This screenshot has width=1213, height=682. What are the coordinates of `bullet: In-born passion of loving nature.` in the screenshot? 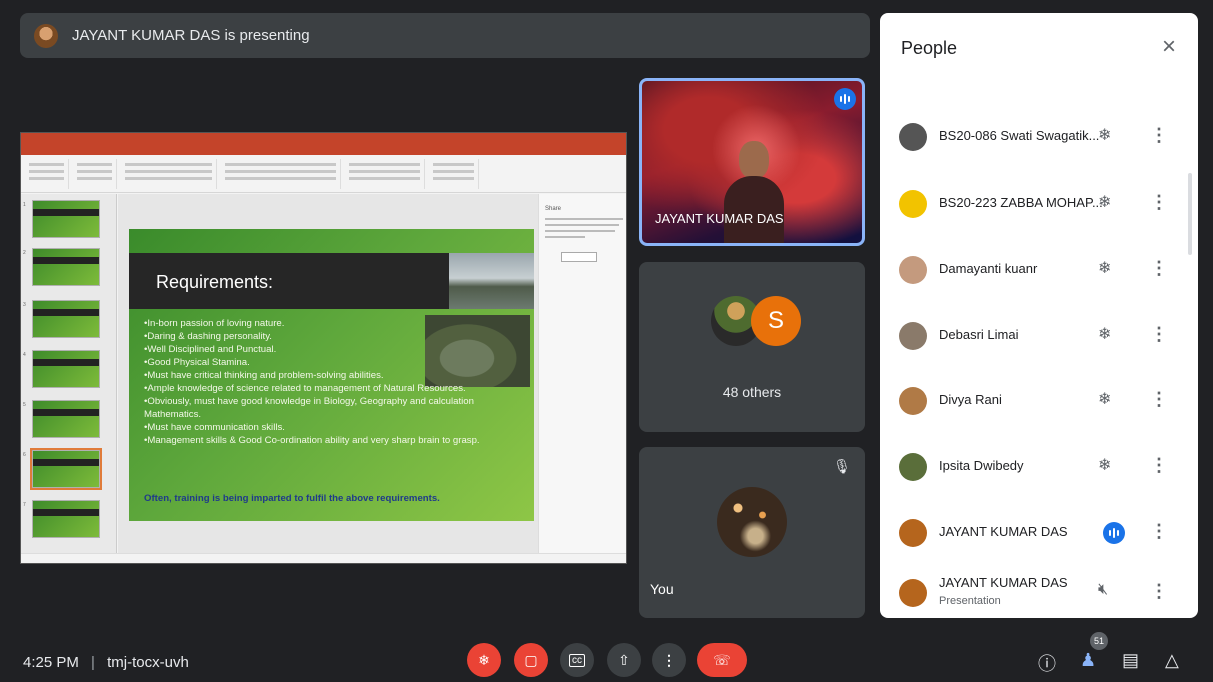 It's located at (334, 323).